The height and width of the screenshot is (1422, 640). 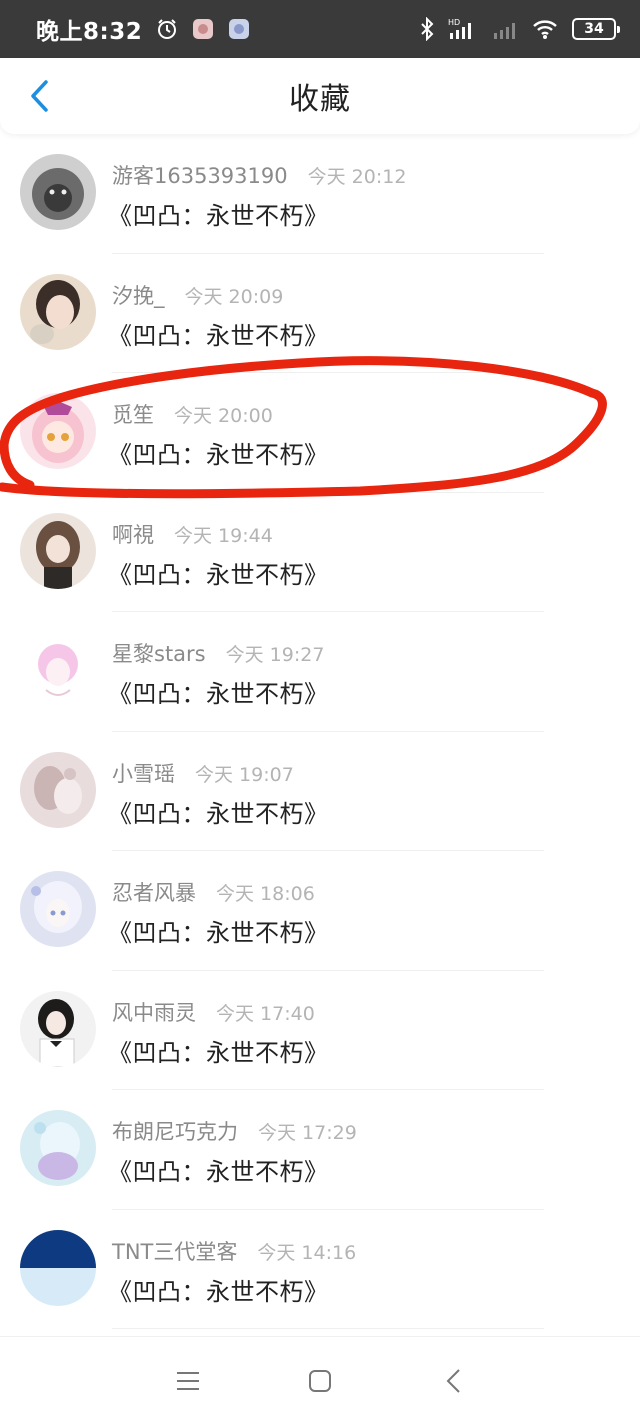 I want to click on menu-icon, so click(x=188, y=1381).